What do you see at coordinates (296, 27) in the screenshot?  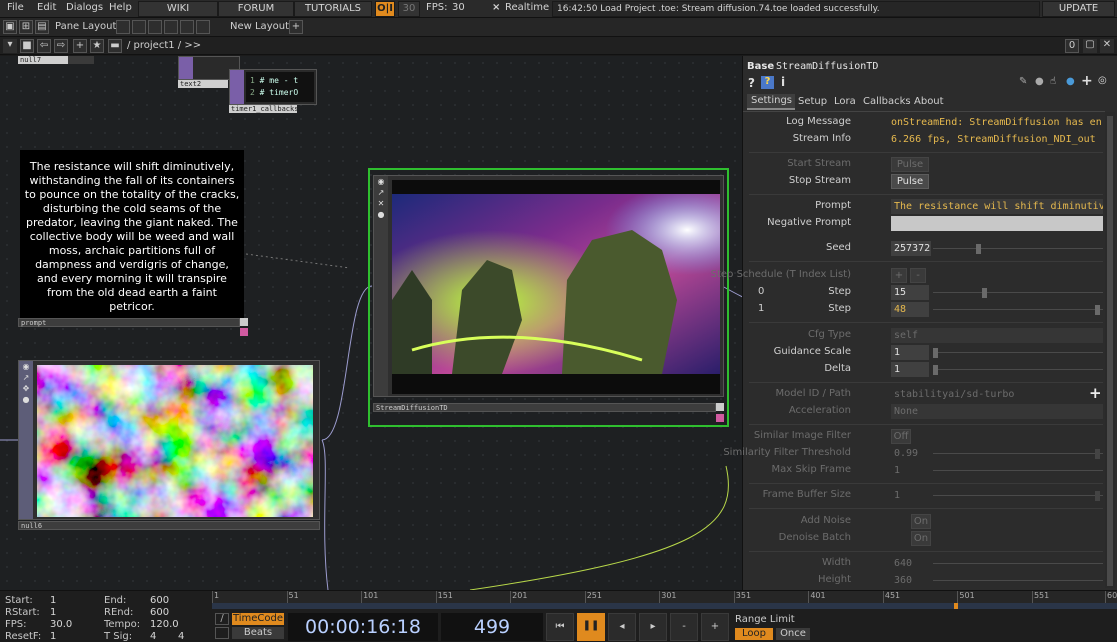 I see `add-layout-button: +` at bounding box center [296, 27].